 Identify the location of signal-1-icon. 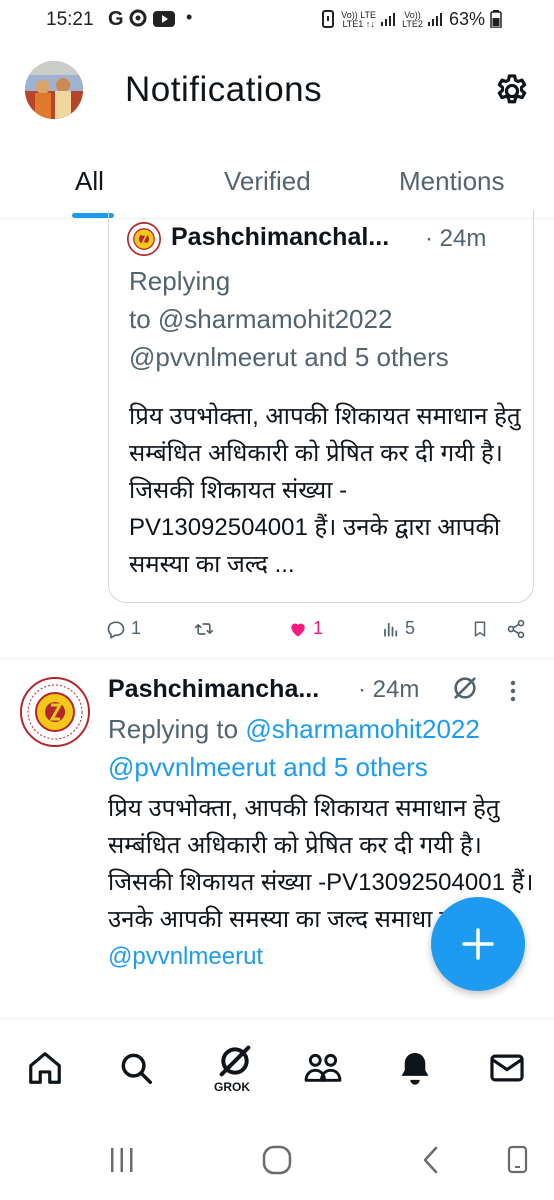
(388, 19).